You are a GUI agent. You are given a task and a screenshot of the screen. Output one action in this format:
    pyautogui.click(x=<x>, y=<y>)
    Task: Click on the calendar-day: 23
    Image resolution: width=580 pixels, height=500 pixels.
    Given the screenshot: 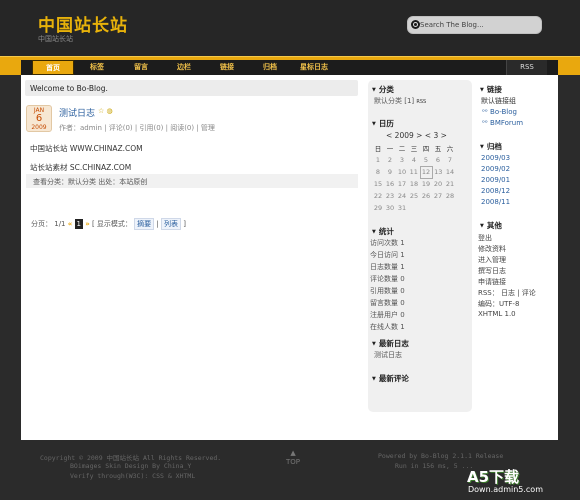 What is the action you would take?
    pyautogui.click(x=390, y=196)
    